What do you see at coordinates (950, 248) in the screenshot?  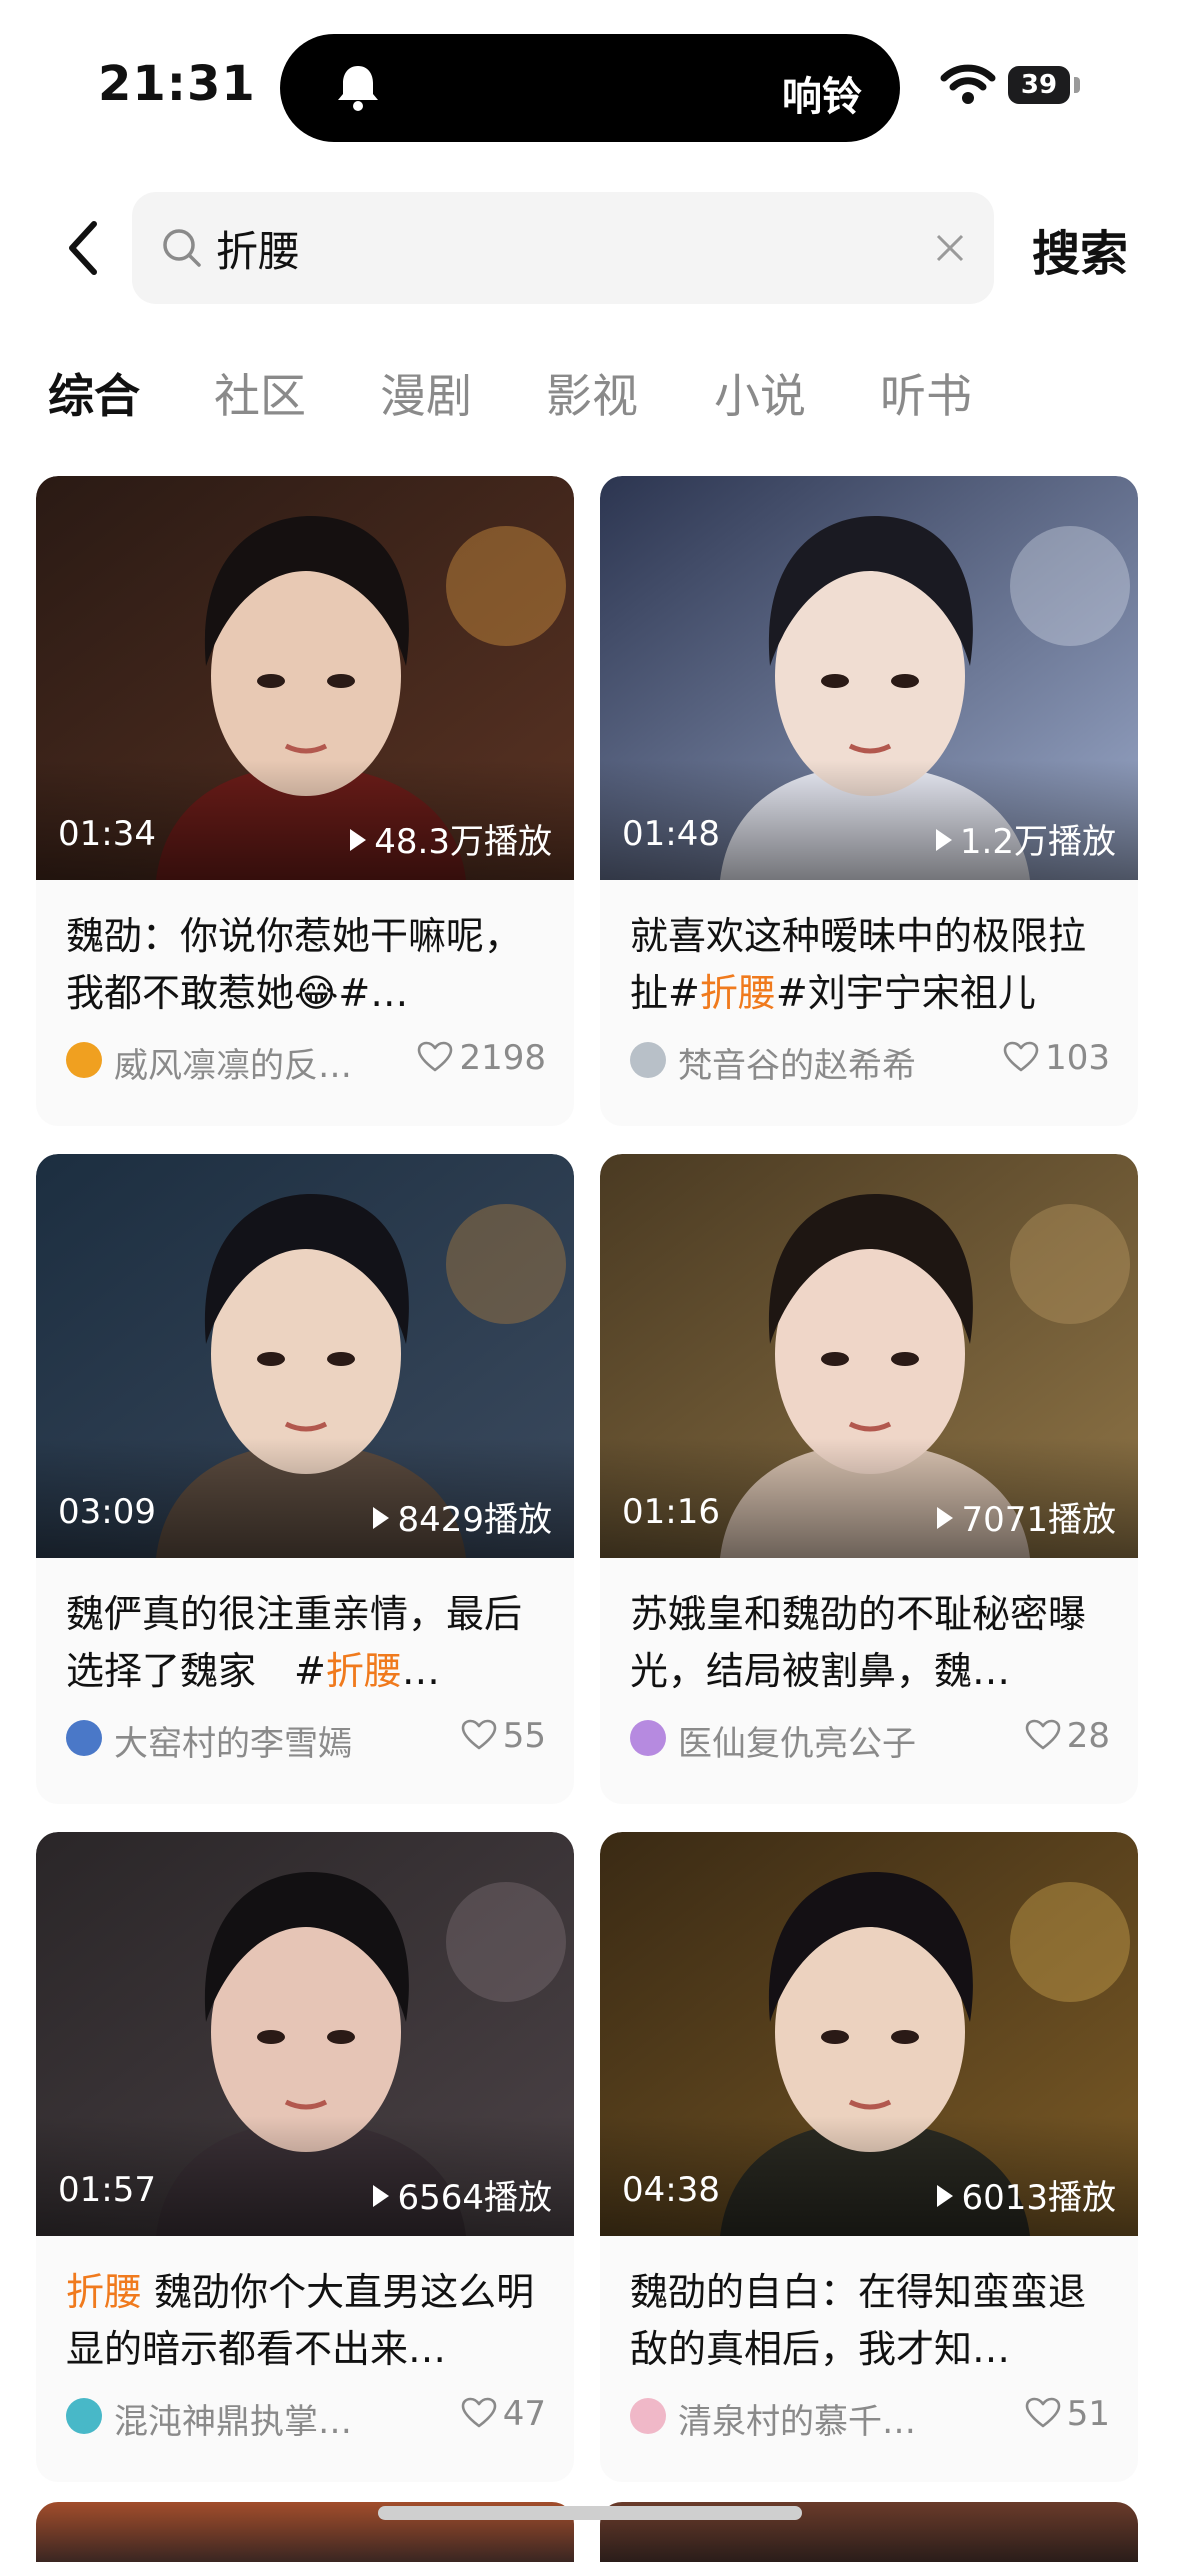 I see `clear-icon` at bounding box center [950, 248].